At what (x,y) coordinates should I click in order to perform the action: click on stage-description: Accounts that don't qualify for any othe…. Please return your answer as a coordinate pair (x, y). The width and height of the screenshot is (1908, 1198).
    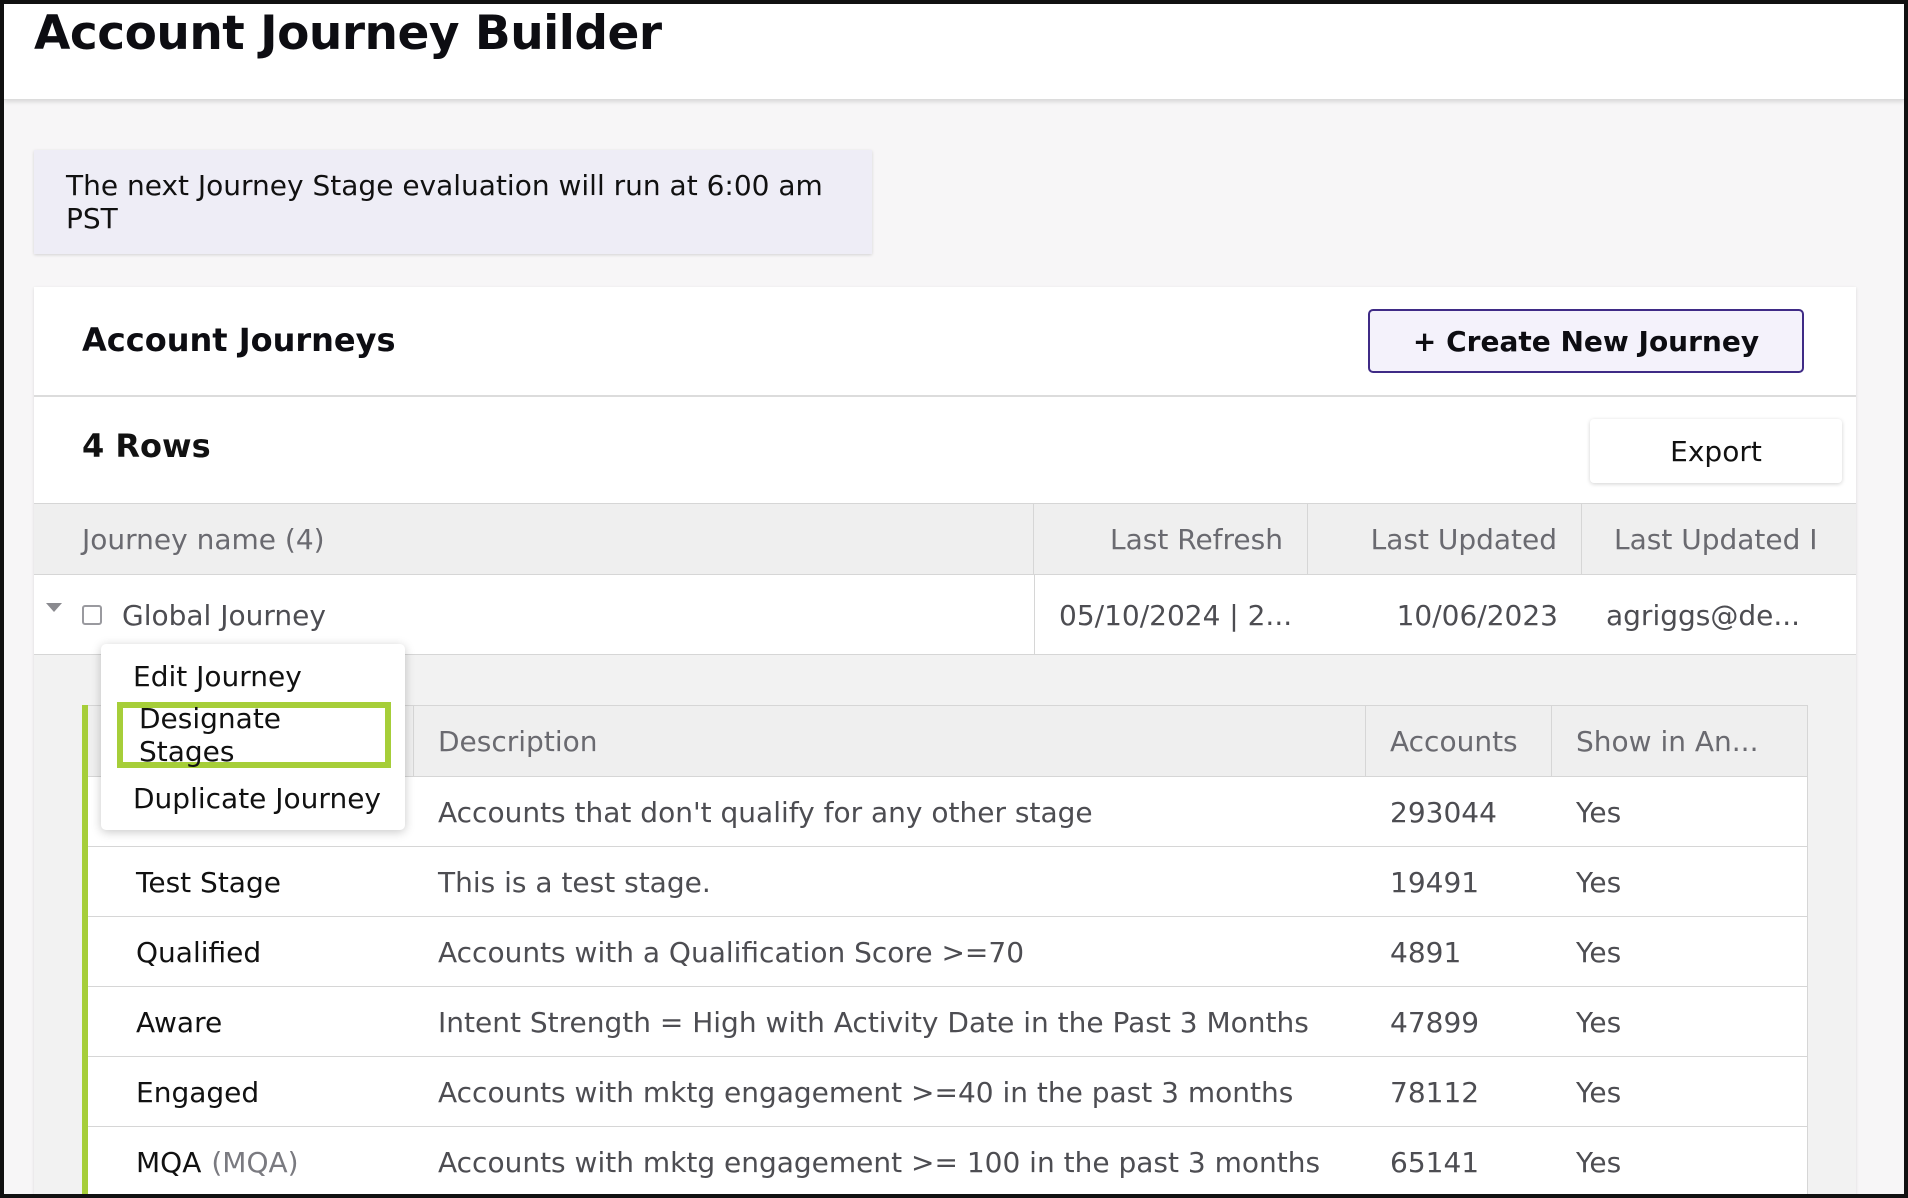
    Looking at the image, I should click on (765, 812).